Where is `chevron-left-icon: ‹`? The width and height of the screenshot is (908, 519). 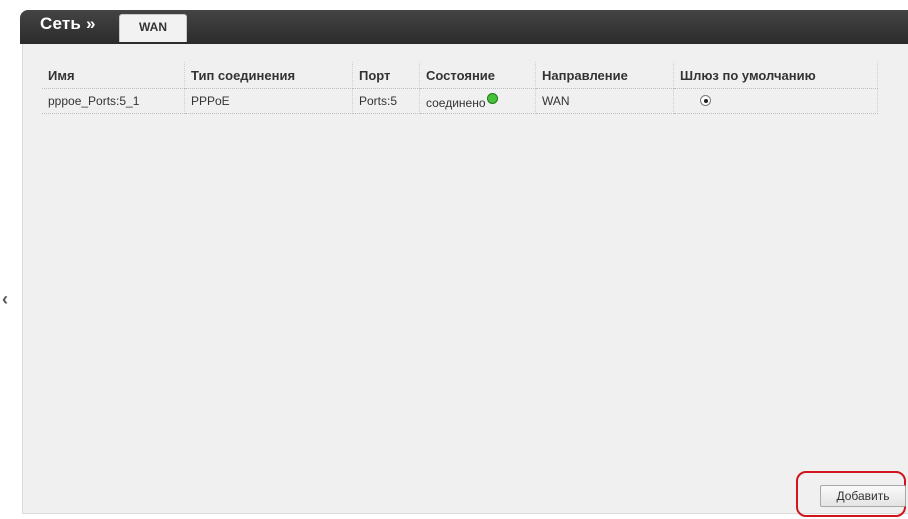
chevron-left-icon: ‹ is located at coordinates (5, 299).